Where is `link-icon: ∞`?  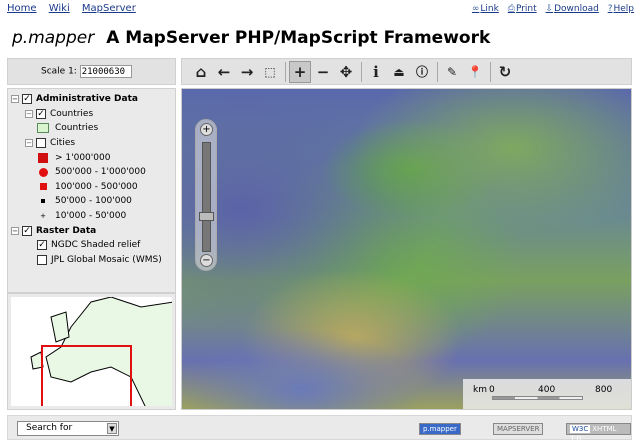 link-icon: ∞ is located at coordinates (475, 9).